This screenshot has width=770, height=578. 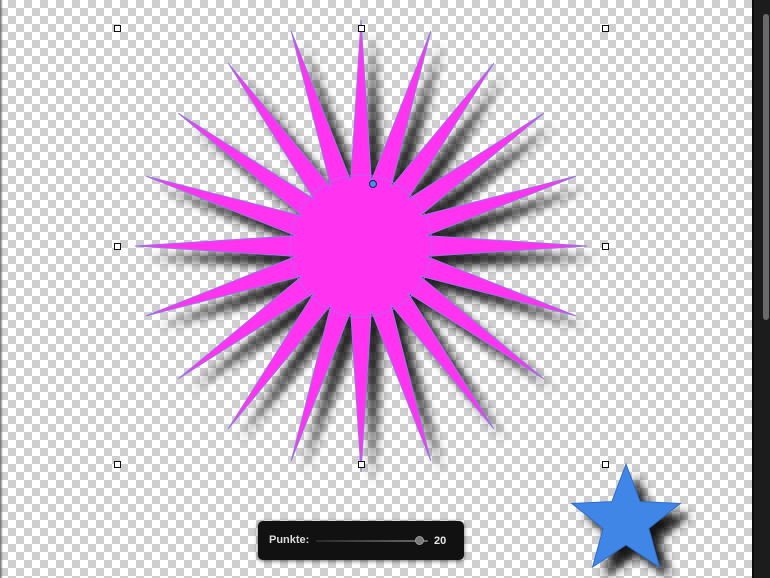 What do you see at coordinates (289, 540) in the screenshot?
I see `points-label: Punkte:` at bounding box center [289, 540].